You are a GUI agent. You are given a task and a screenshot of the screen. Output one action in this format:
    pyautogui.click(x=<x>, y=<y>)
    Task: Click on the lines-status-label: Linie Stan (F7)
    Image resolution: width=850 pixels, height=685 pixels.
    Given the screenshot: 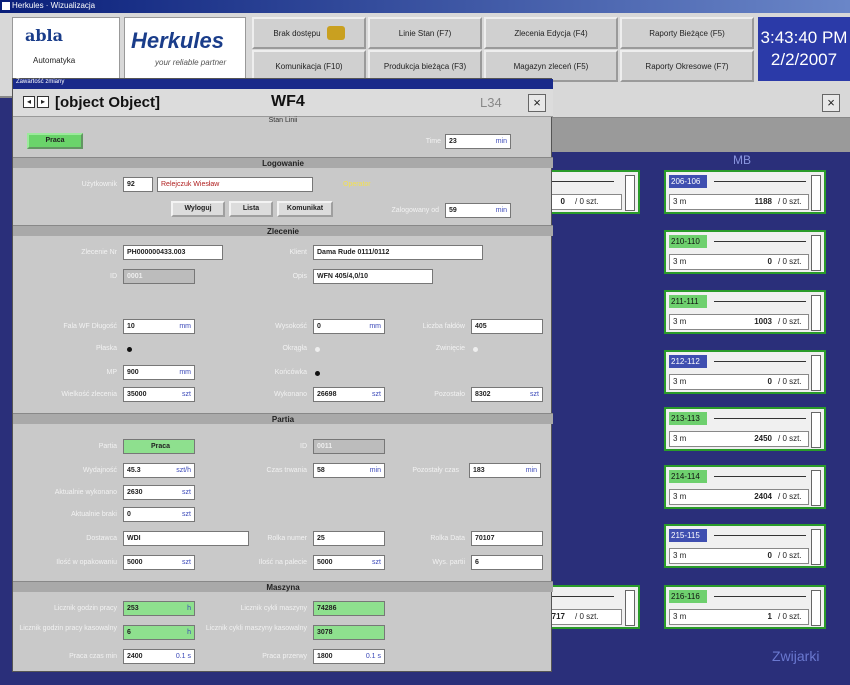 What is the action you would take?
    pyautogui.click(x=425, y=33)
    